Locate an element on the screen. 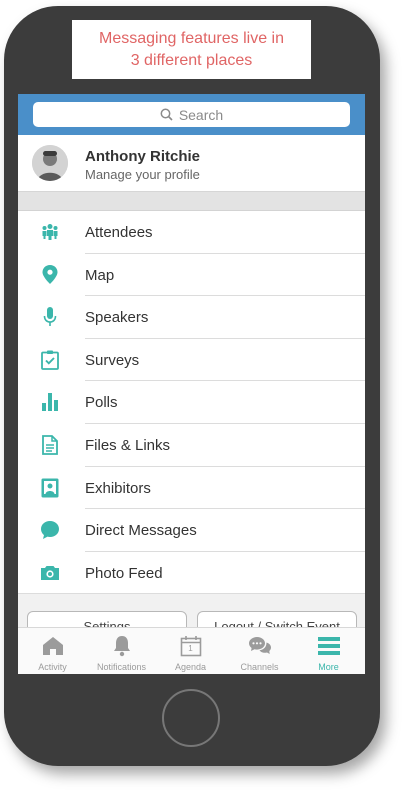 The width and height of the screenshot is (407, 794). map-pin-icon is located at coordinates (50, 275).